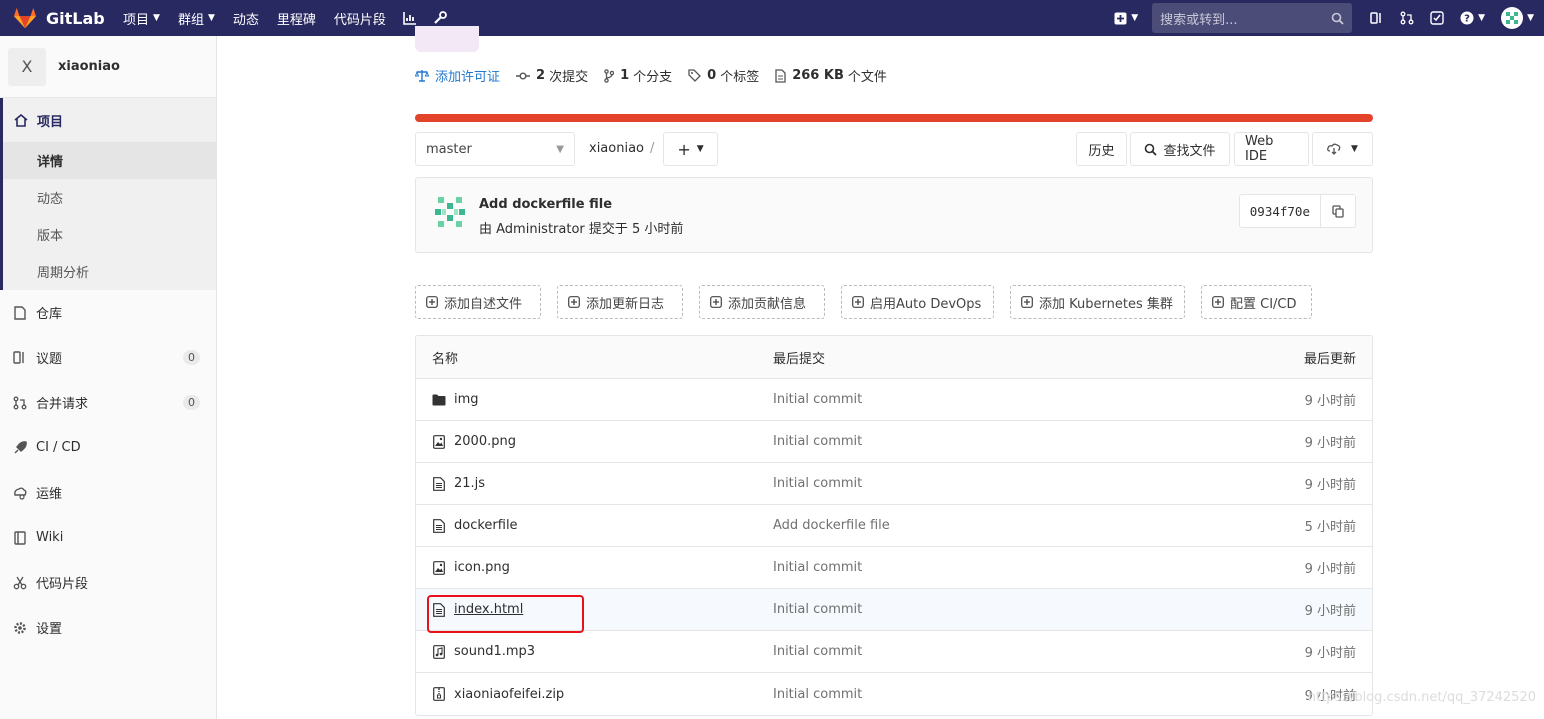 The image size is (1544, 719). Describe the element at coordinates (109, 120) in the screenshot. I see `sidebar-item-project: 项目` at that location.